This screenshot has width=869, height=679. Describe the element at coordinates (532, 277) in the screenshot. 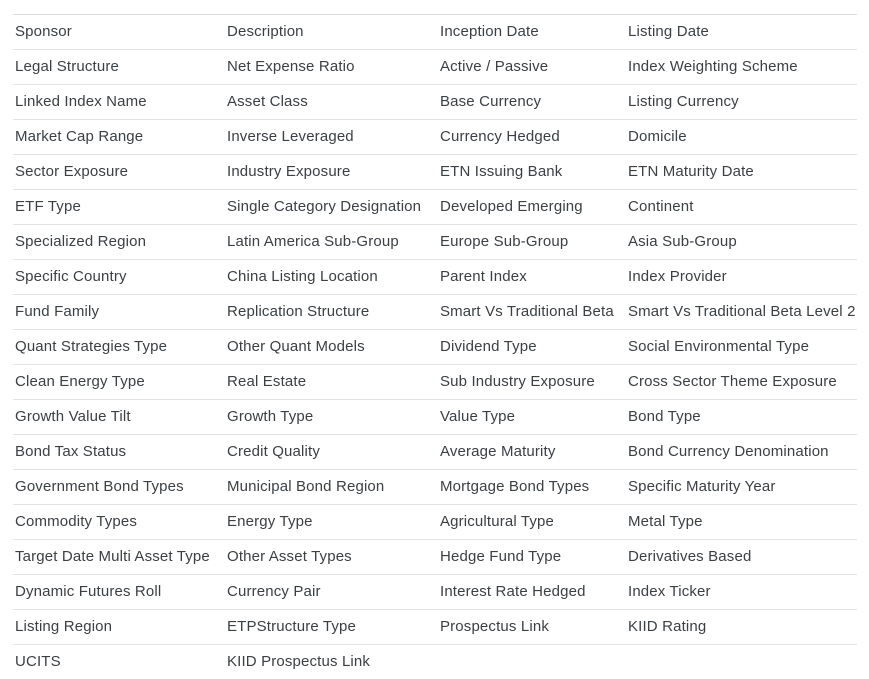

I see `table-cell-field-name: Parent Index` at that location.